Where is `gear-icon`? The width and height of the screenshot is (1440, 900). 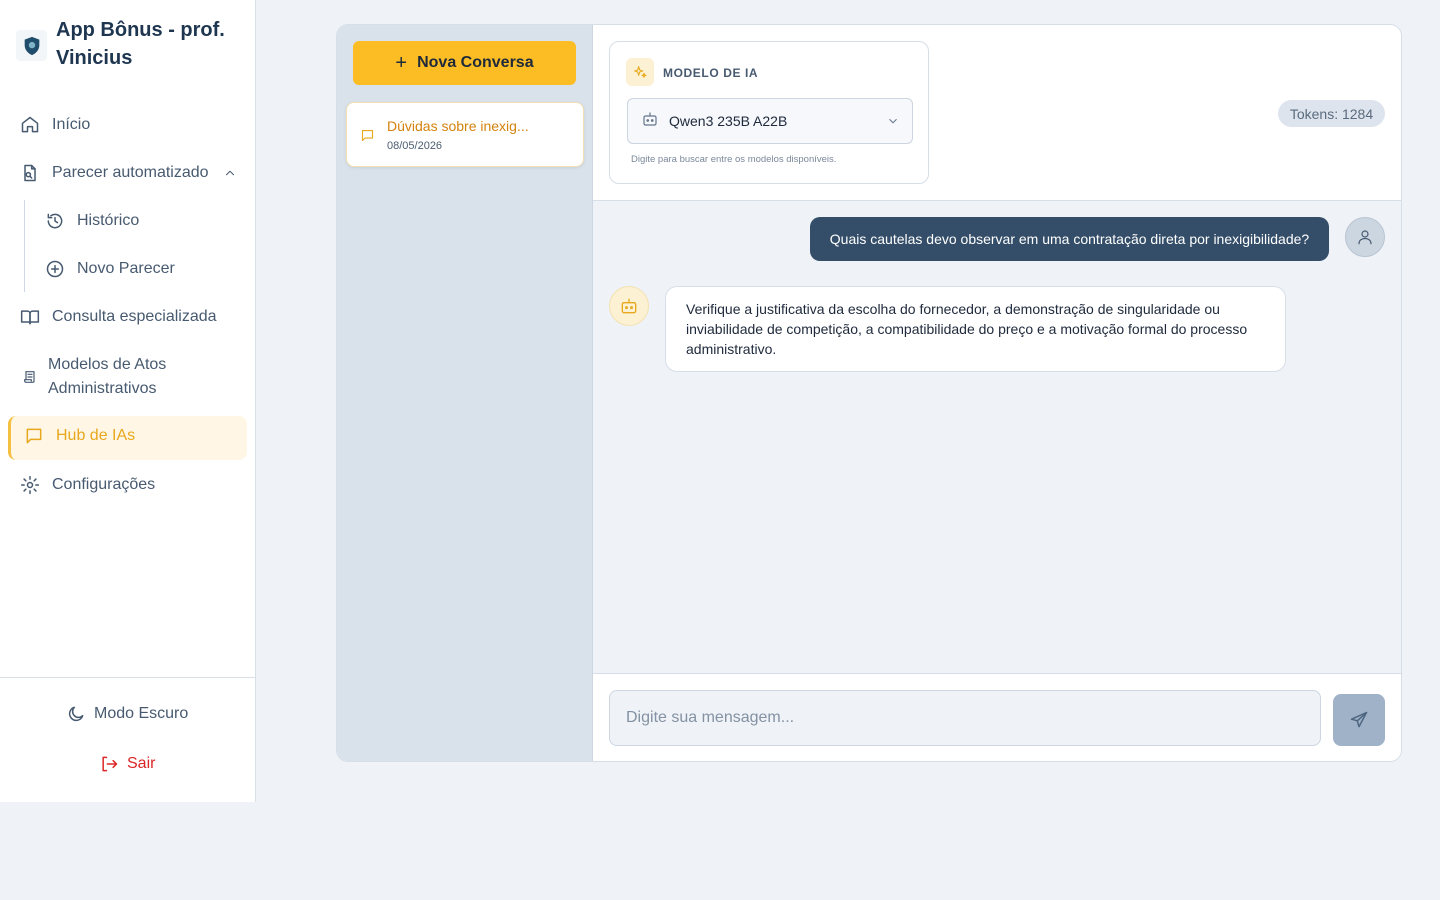
gear-icon is located at coordinates (30, 485).